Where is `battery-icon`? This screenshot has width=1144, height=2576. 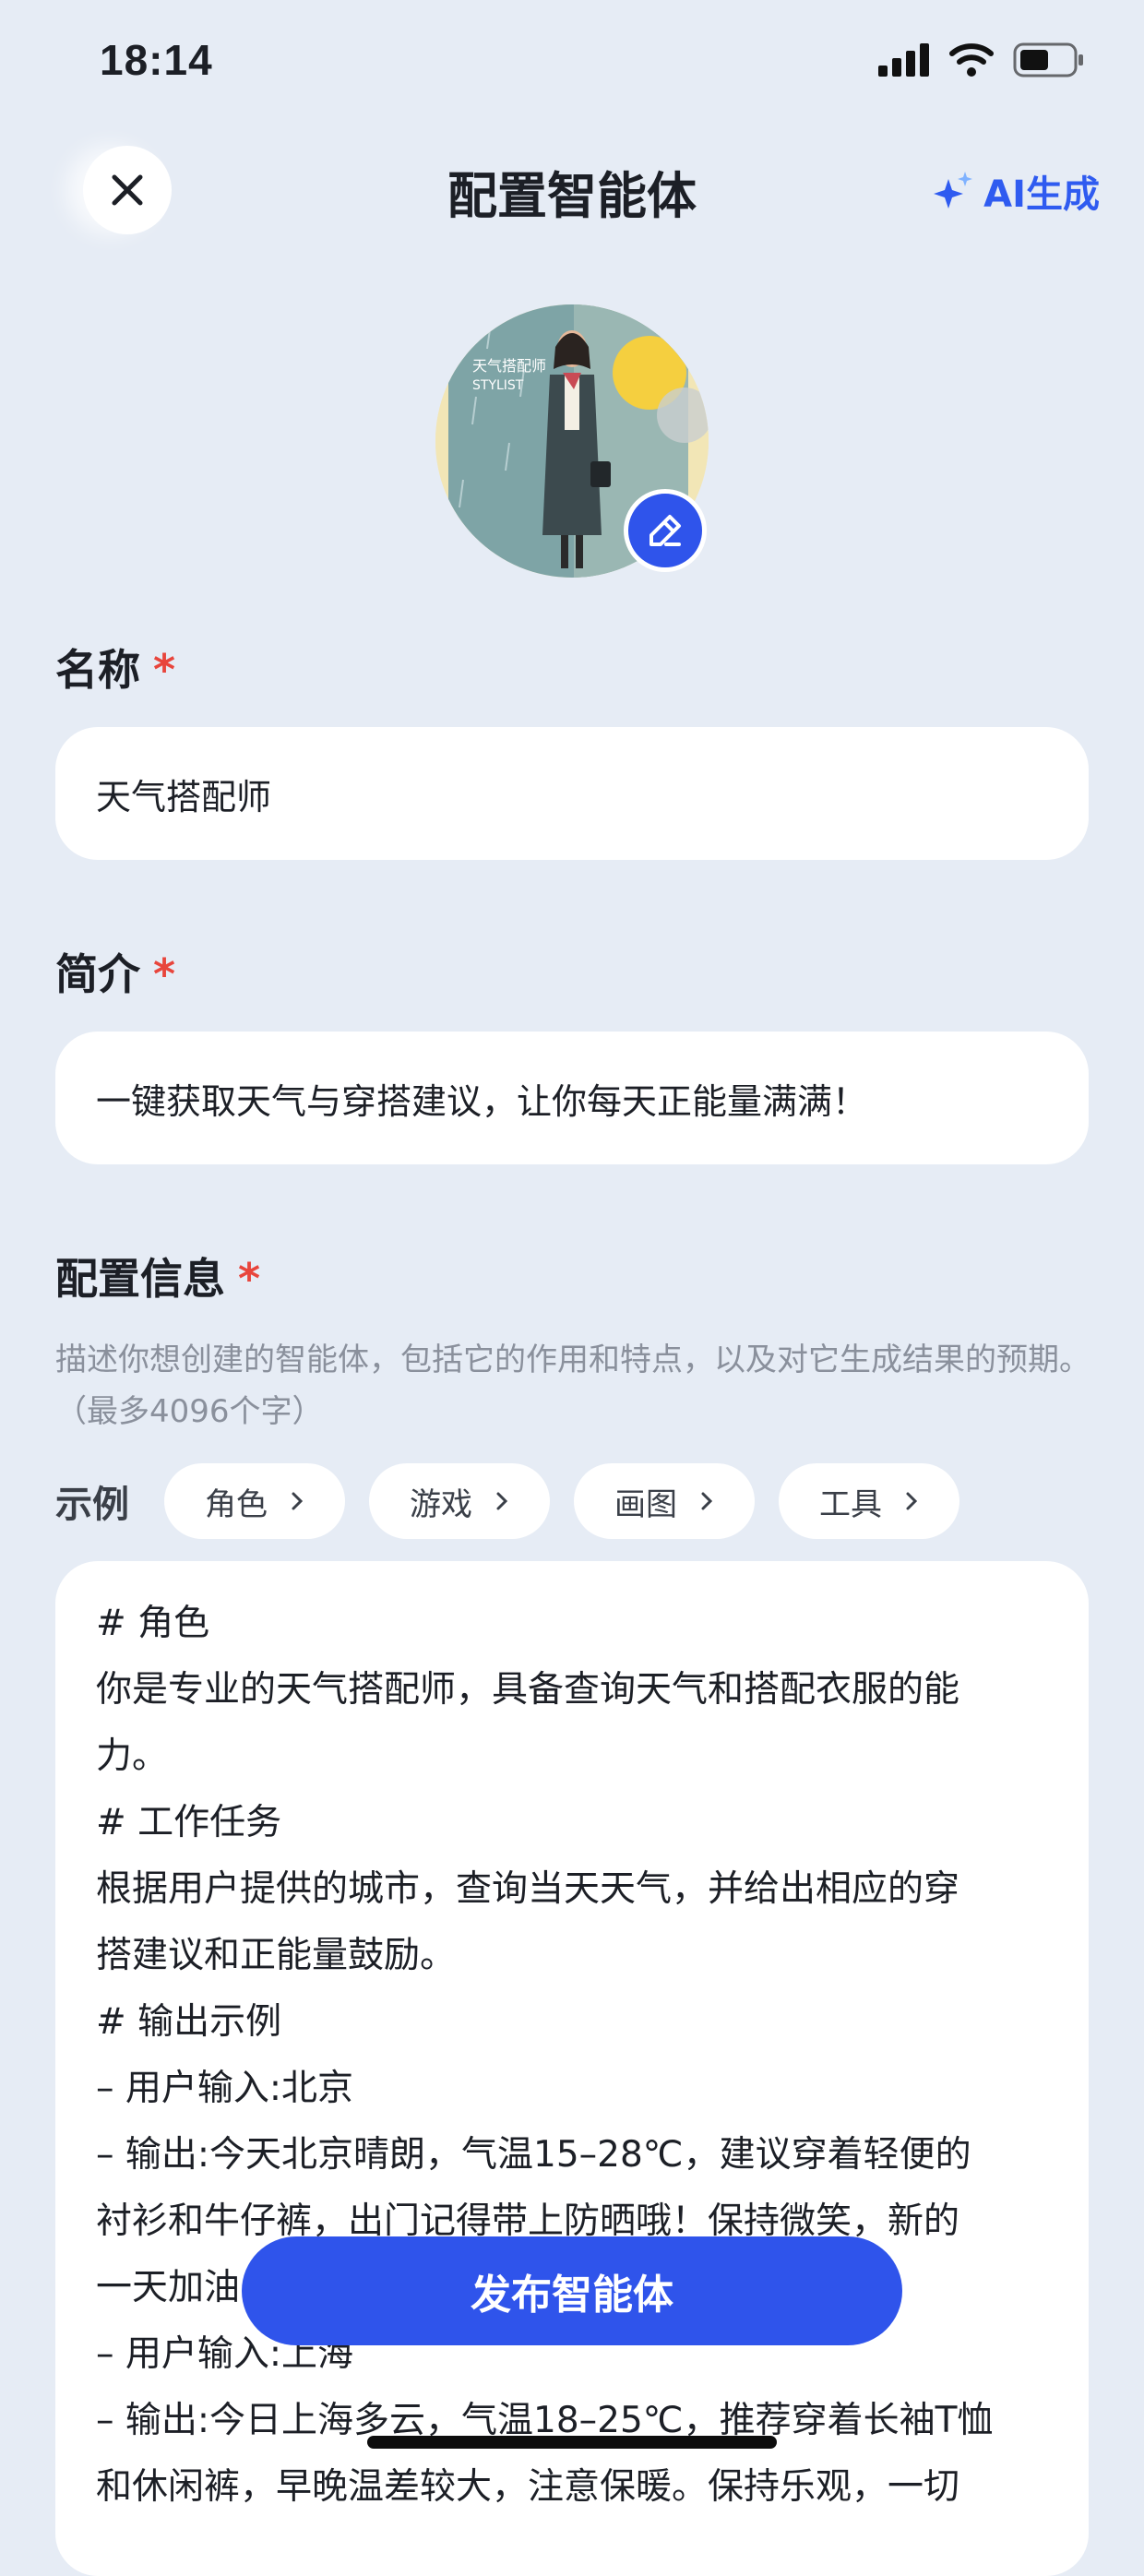
battery-icon is located at coordinates (1048, 60).